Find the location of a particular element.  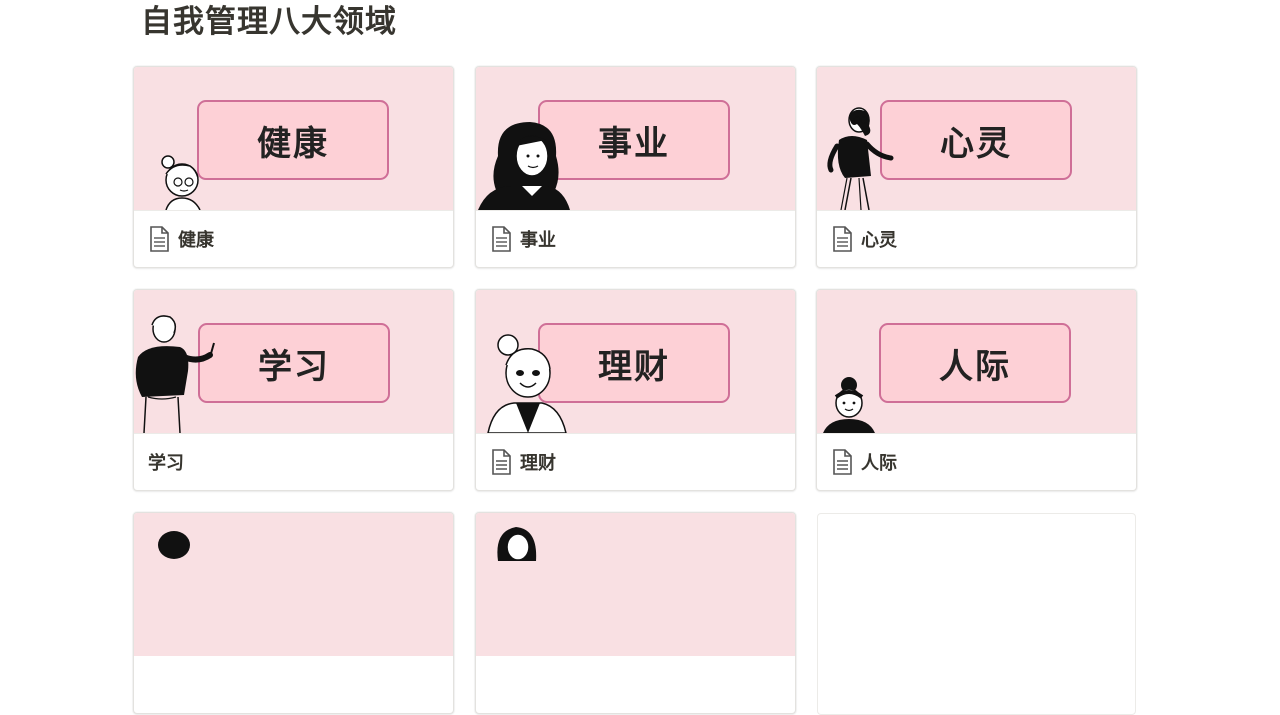

gallery-card-career: 事业 事业 is located at coordinates (635, 167).